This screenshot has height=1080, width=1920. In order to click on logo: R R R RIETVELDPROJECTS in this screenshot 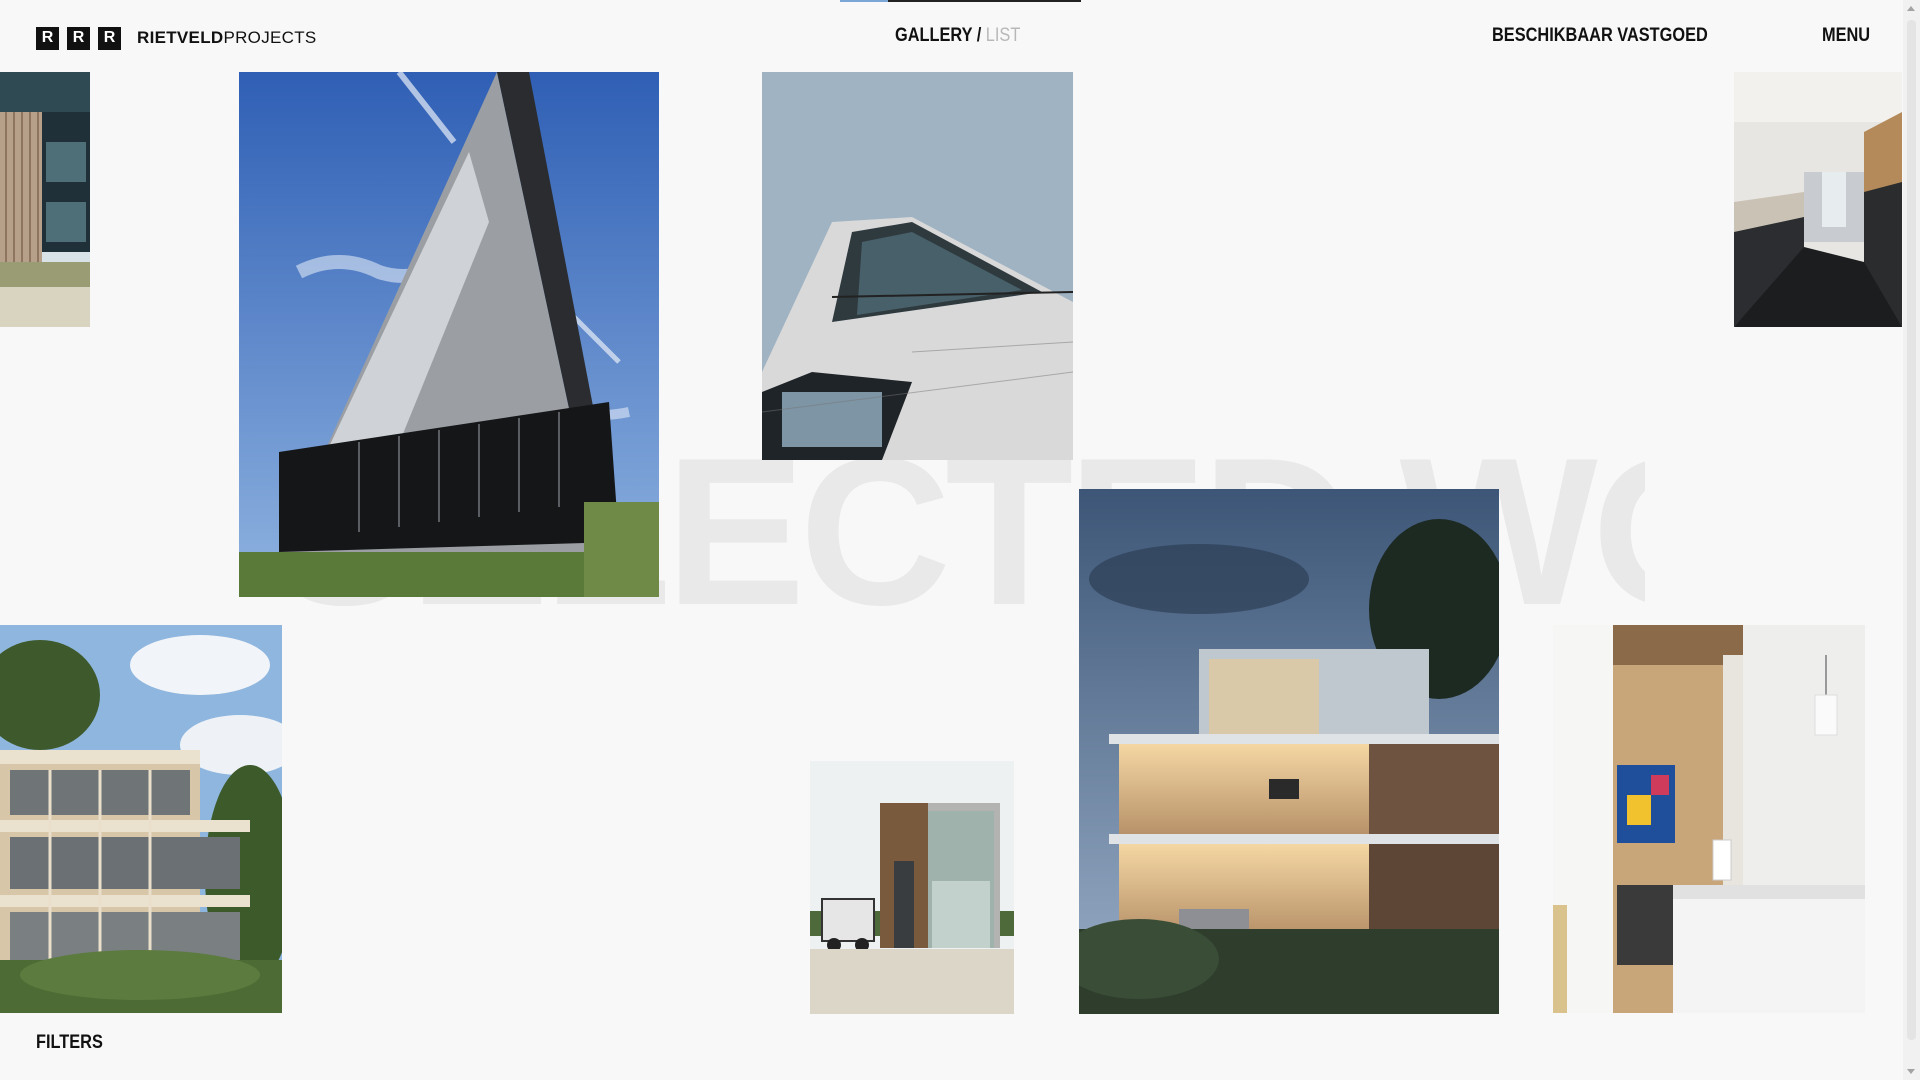, I will do `click(176, 38)`.